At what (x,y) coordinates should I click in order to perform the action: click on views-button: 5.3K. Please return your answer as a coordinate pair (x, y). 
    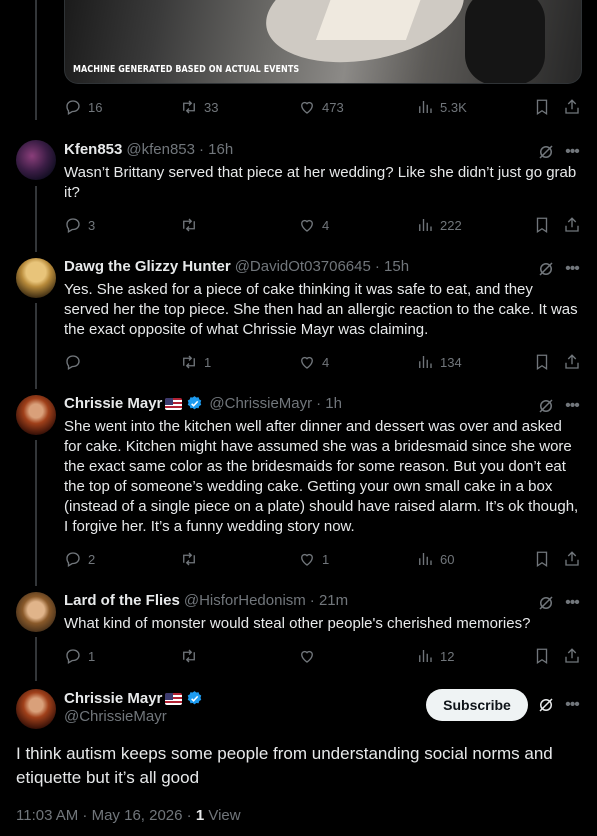
    Looking at the image, I should click on (441, 107).